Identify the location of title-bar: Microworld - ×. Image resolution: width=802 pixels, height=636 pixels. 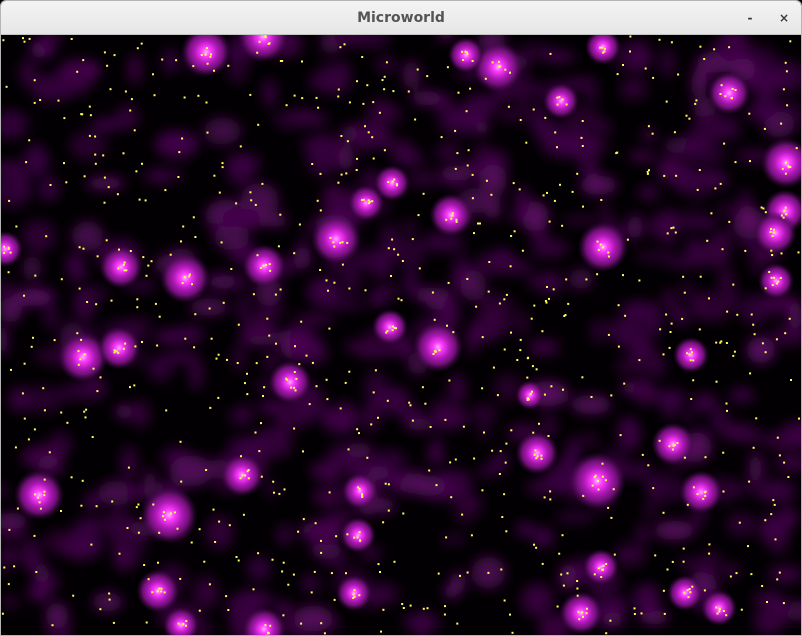
(401, 18).